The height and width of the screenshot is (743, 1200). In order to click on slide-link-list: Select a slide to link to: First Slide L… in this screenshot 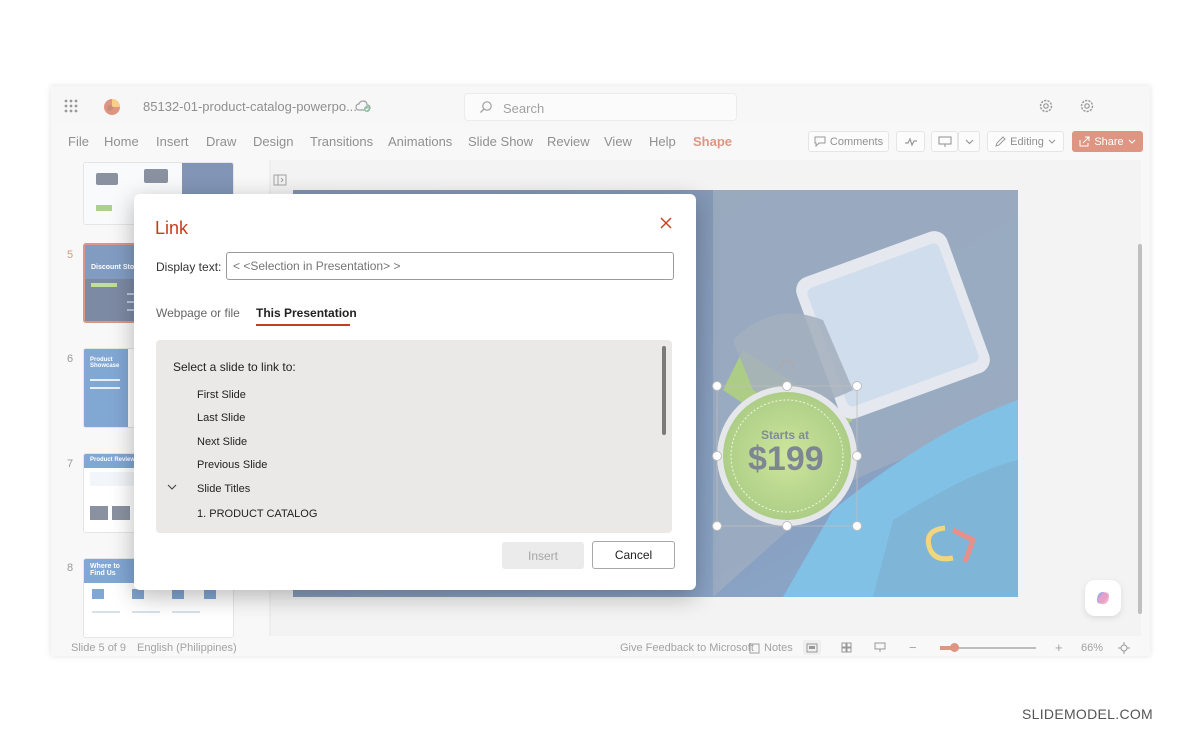, I will do `click(414, 436)`.